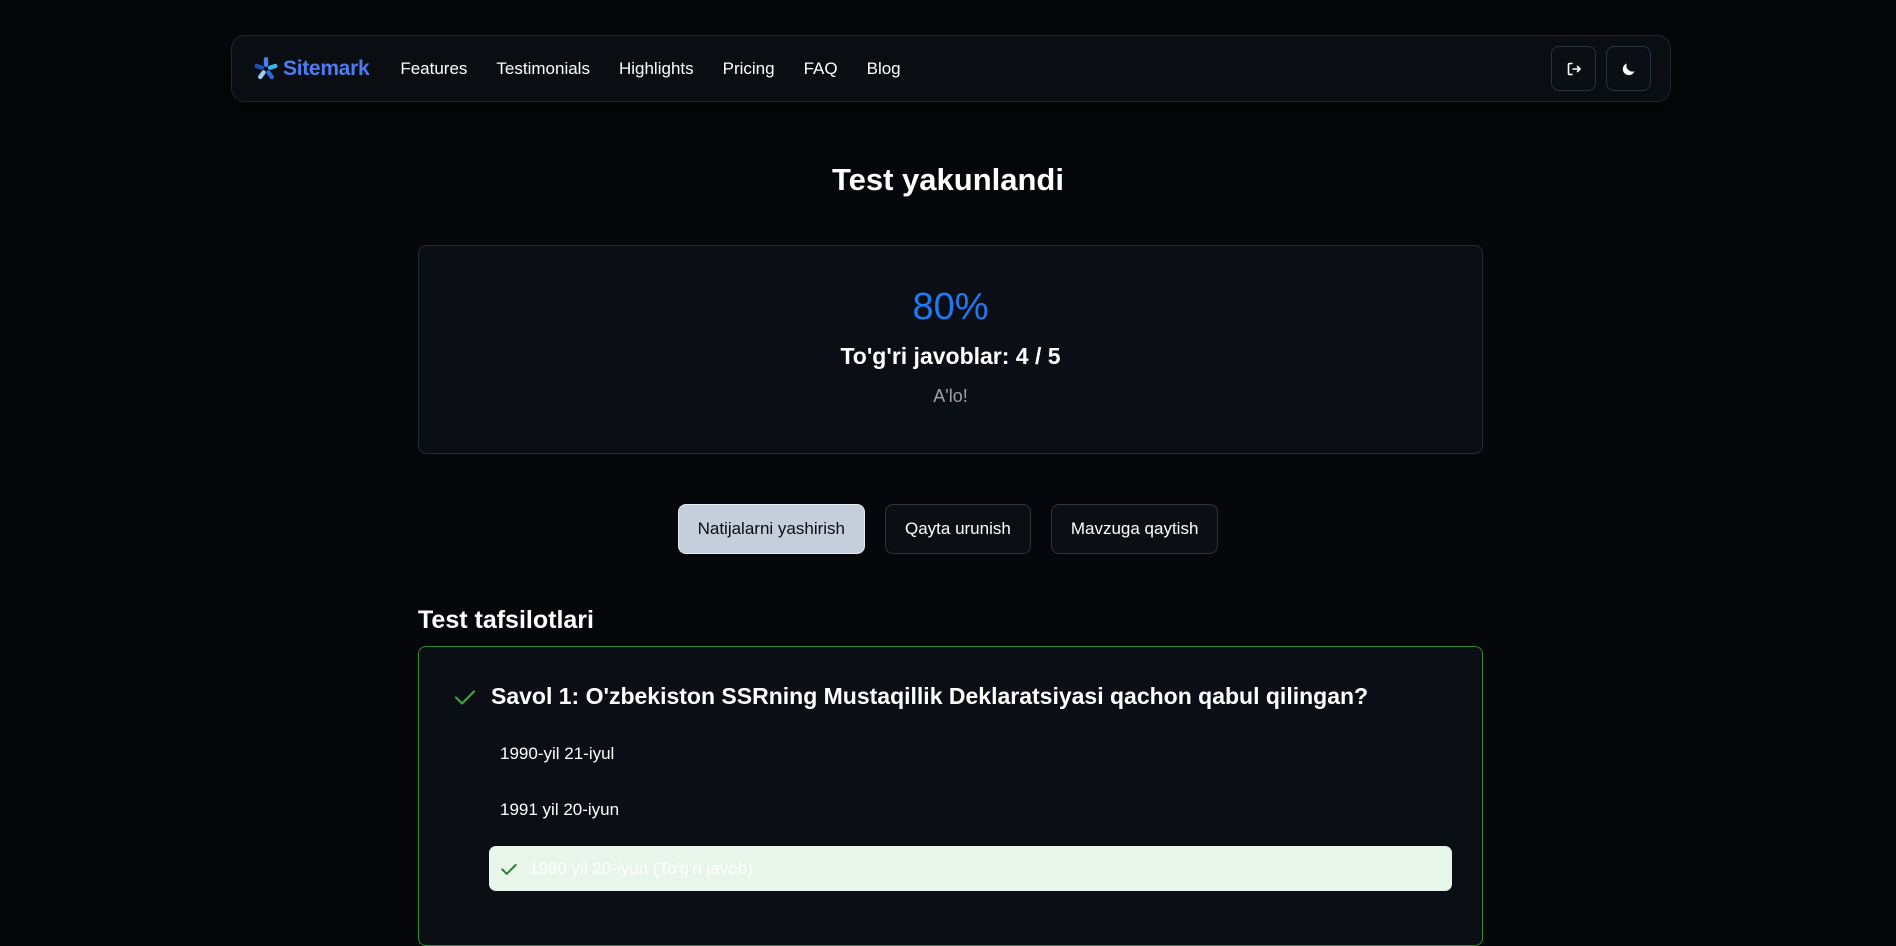  I want to click on grade-label: A'lo!, so click(950, 396).